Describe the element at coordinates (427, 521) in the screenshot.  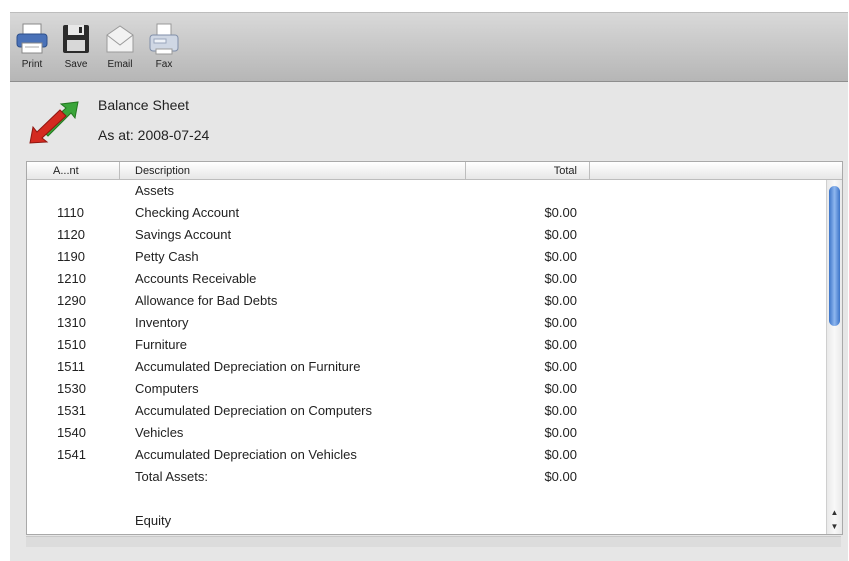
I see `table-row: Equity` at that location.